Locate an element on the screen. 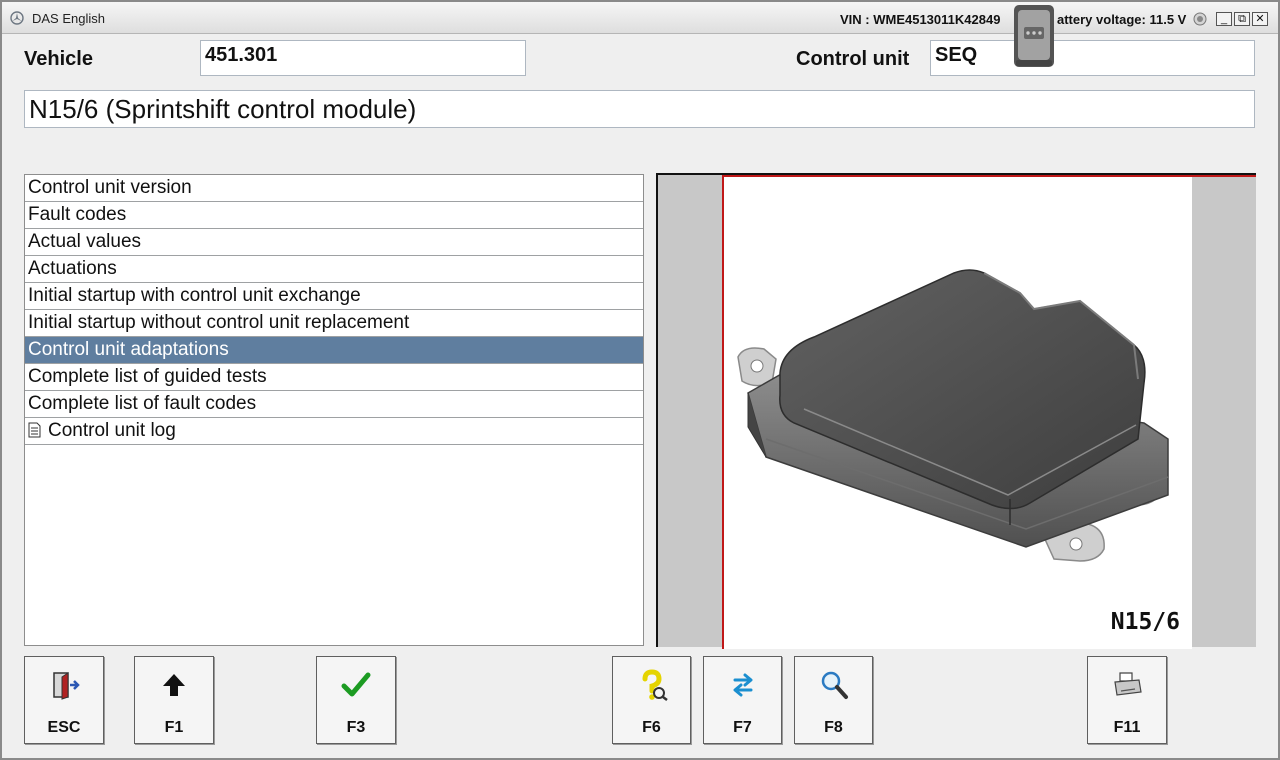 The height and width of the screenshot is (760, 1280). control-unit-field: SEQ is located at coordinates (1092, 58).